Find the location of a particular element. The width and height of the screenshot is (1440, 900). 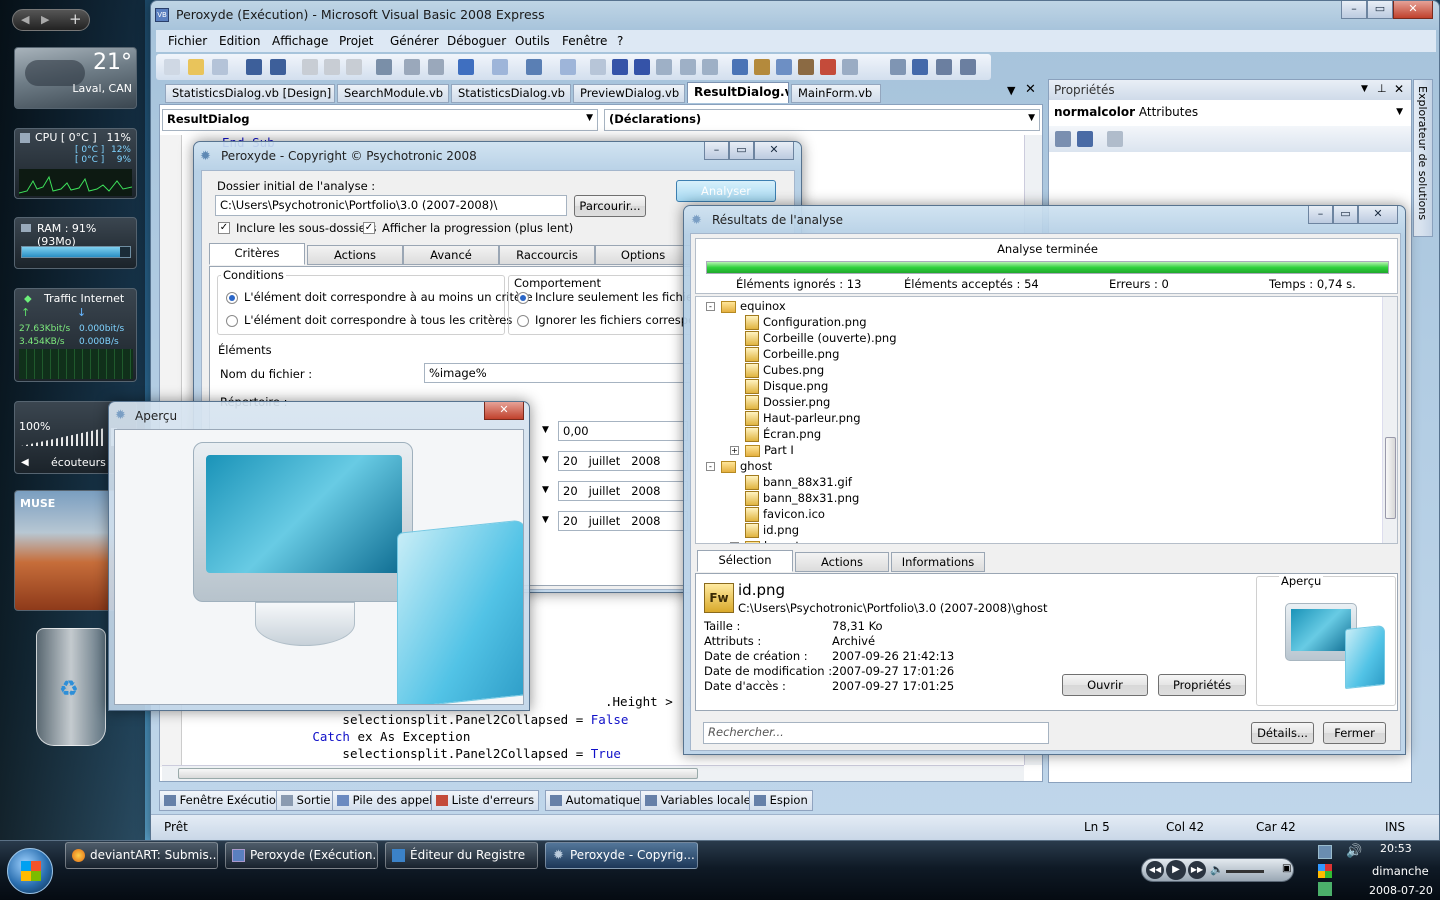

size-icon is located at coordinates (968, 67).